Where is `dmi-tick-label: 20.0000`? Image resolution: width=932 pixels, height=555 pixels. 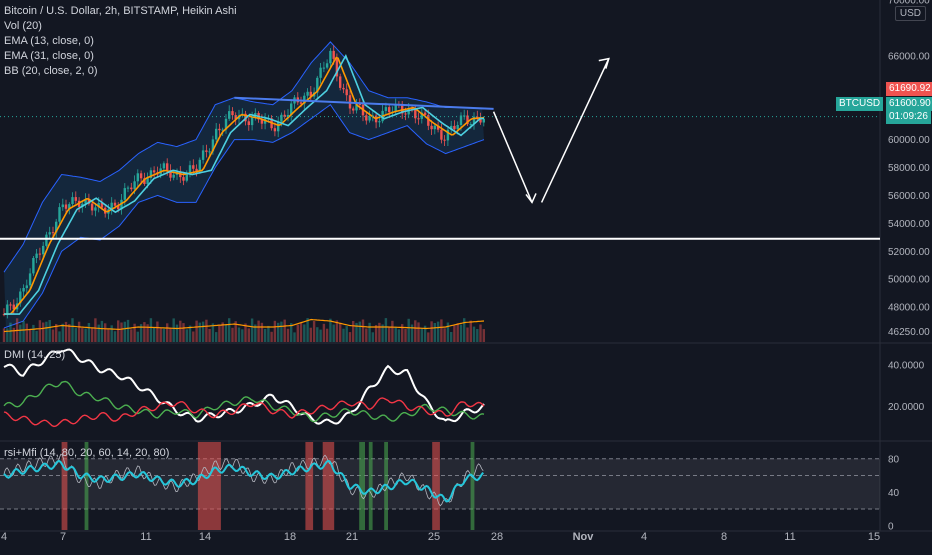 dmi-tick-label: 20.0000 is located at coordinates (906, 407).